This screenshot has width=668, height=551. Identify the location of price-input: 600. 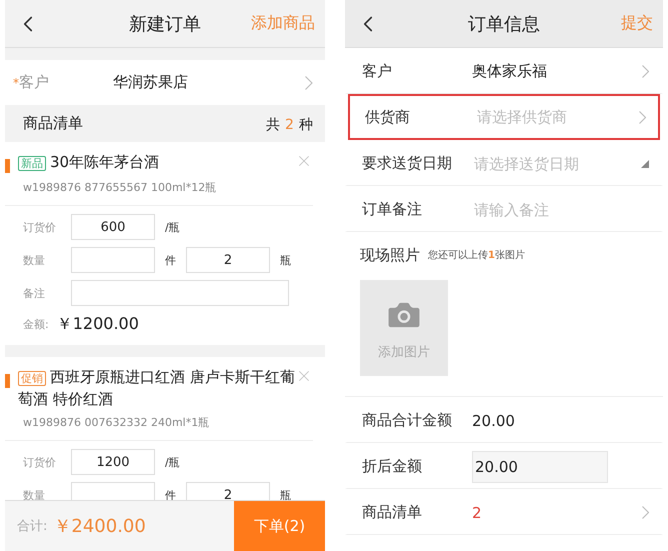
(113, 227).